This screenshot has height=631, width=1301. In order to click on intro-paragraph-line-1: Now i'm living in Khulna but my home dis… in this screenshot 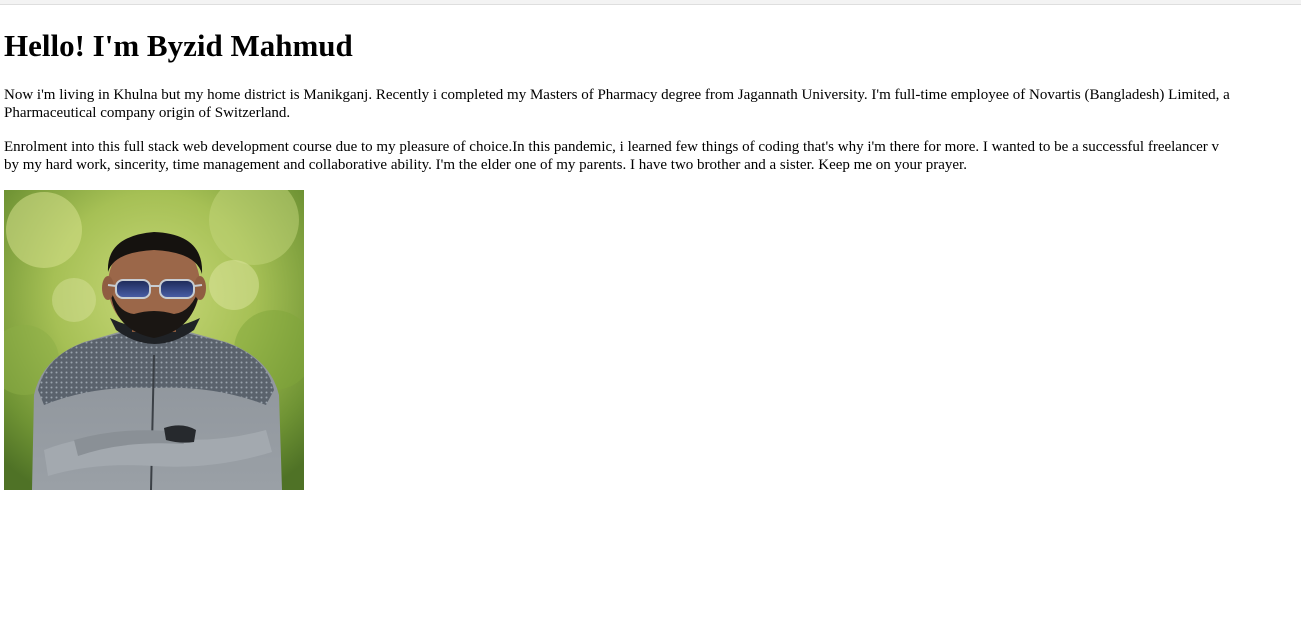, I will do `click(617, 95)`.